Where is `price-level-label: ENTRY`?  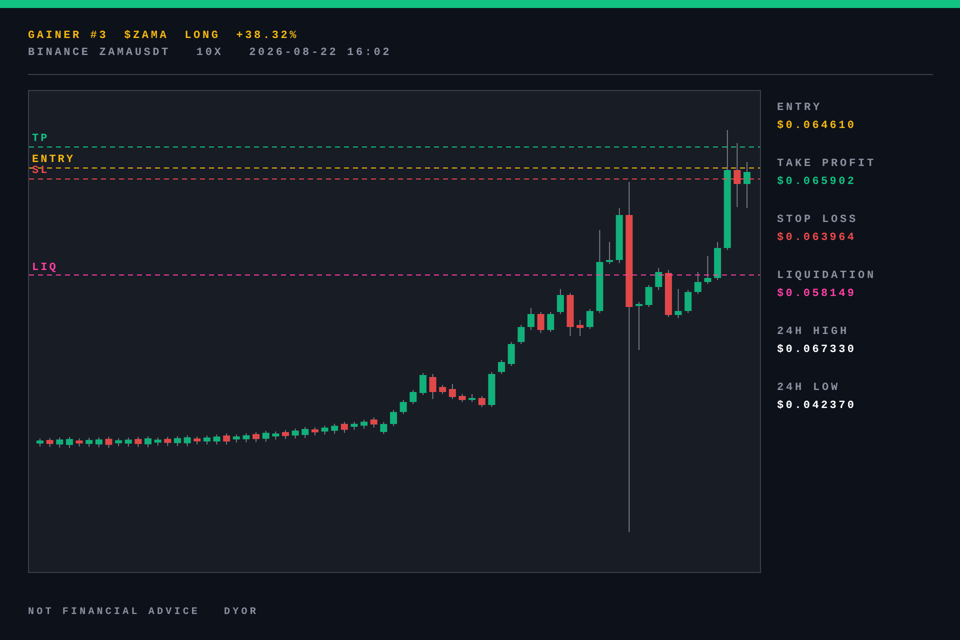
price-level-label: ENTRY is located at coordinates (54, 160).